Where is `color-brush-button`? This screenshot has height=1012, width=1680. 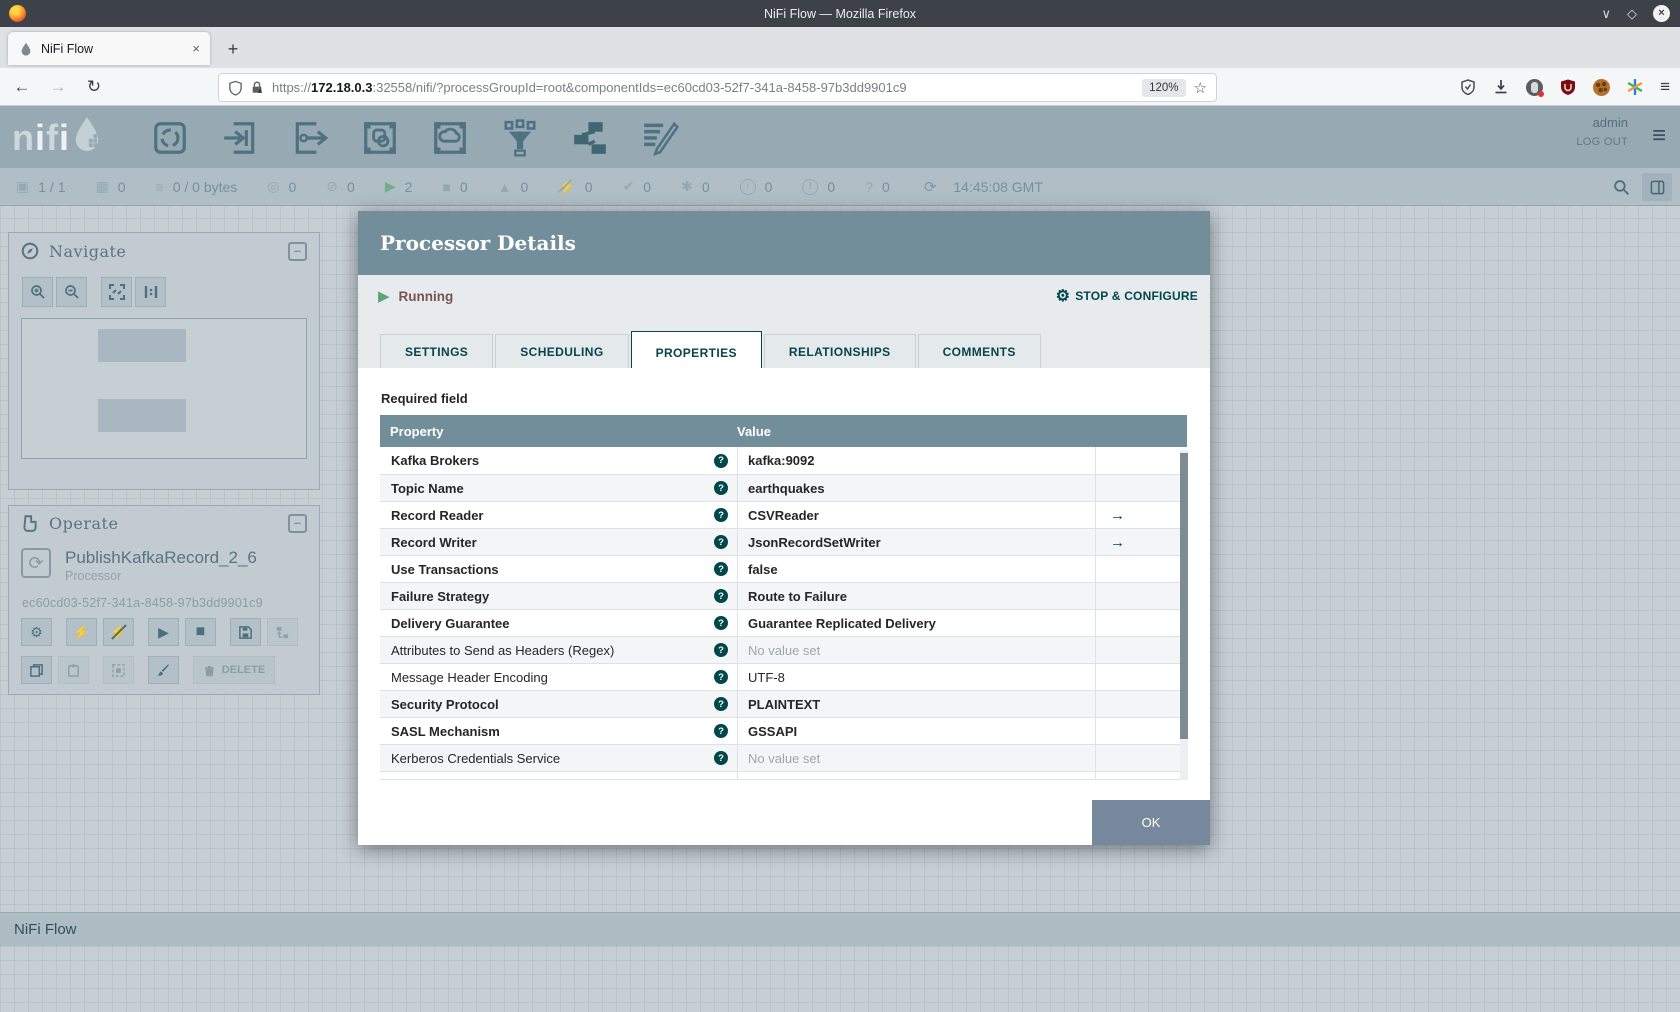
color-brush-button is located at coordinates (163, 670).